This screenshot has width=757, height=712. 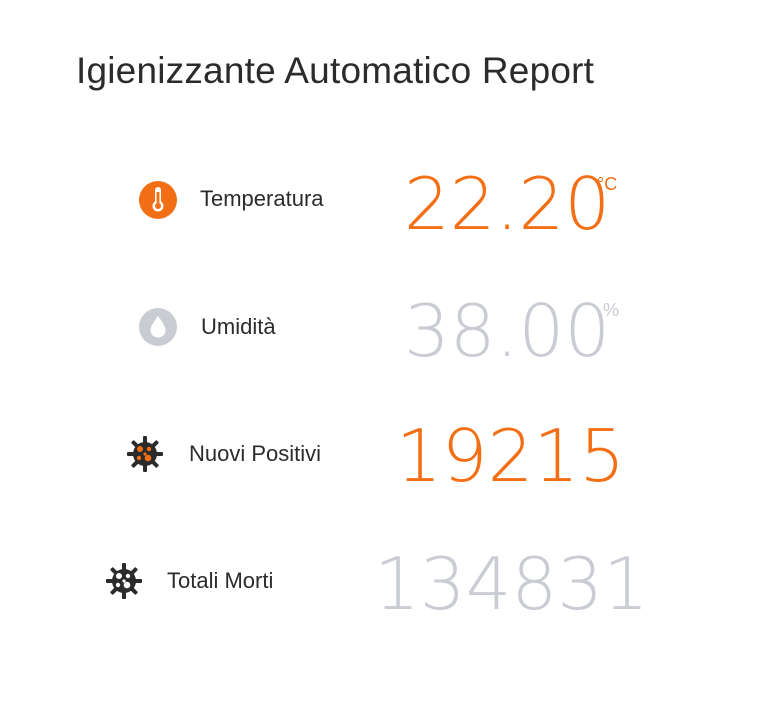 I want to click on water-drop-icon, so click(x=158, y=327).